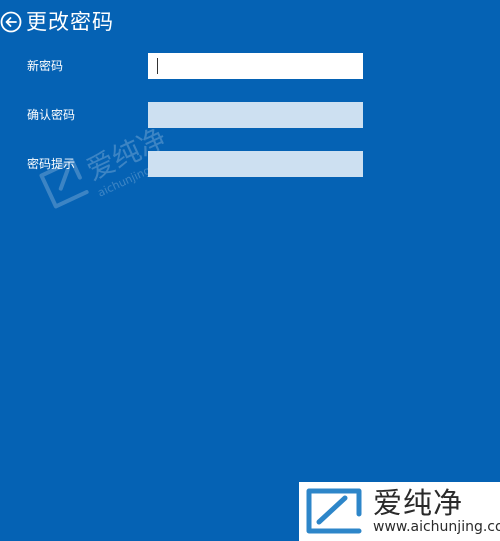 This screenshot has width=500, height=541. Describe the element at coordinates (51, 164) in the screenshot. I see `password-hint-label: 密码提示` at that location.